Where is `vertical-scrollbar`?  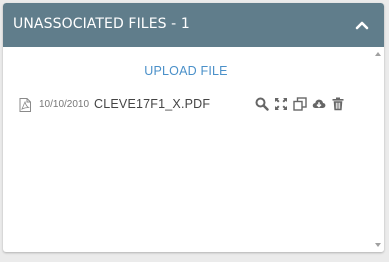 vertical-scrollbar is located at coordinates (378, 149).